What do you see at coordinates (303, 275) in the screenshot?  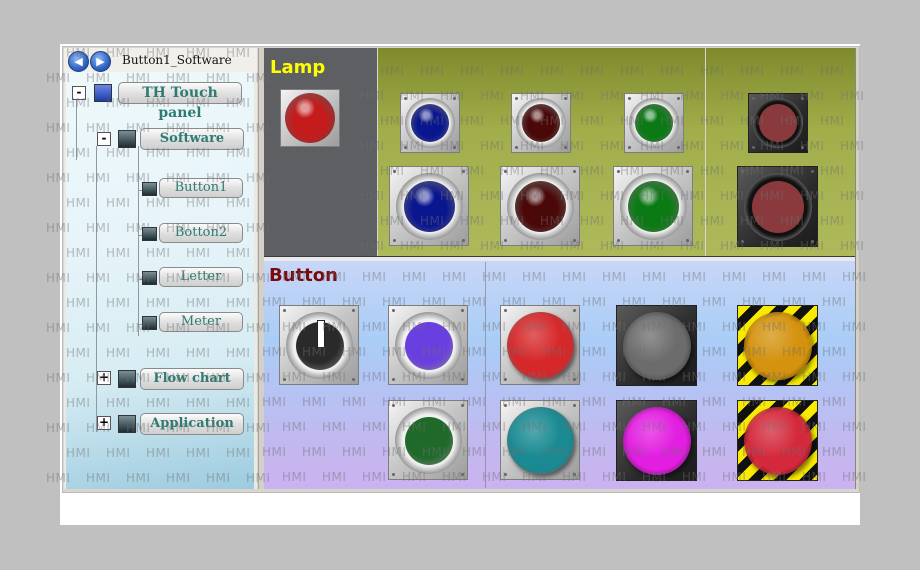 I see `button-section-title: Button` at bounding box center [303, 275].